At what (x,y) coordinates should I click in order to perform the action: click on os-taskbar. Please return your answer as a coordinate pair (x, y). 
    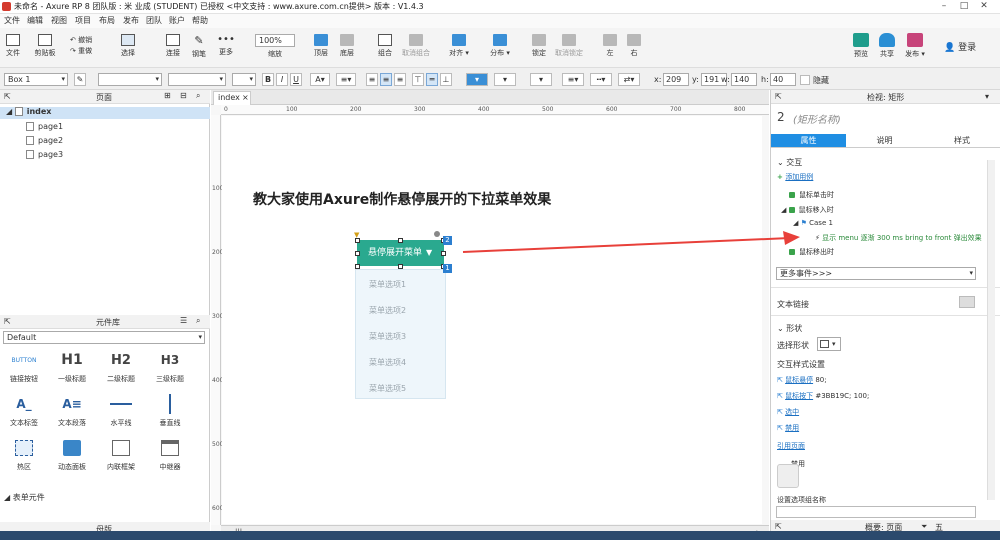
    Looking at the image, I should click on (500, 535).